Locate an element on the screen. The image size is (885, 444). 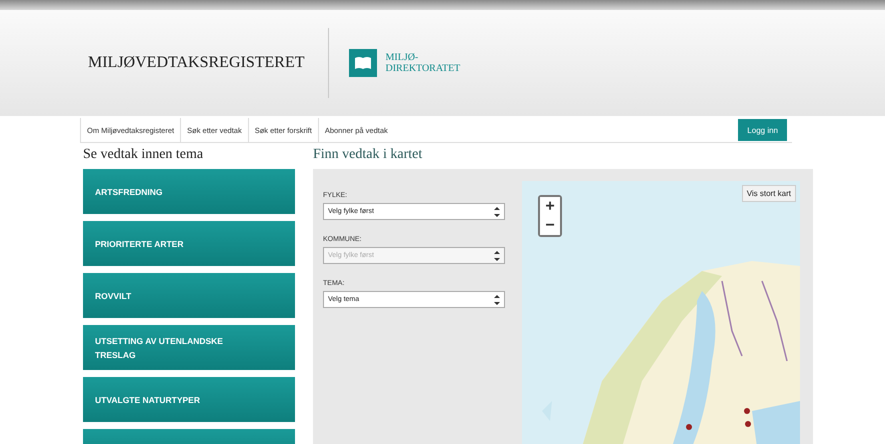
section-heading: Finn vedtak i kartet is located at coordinates (368, 155).